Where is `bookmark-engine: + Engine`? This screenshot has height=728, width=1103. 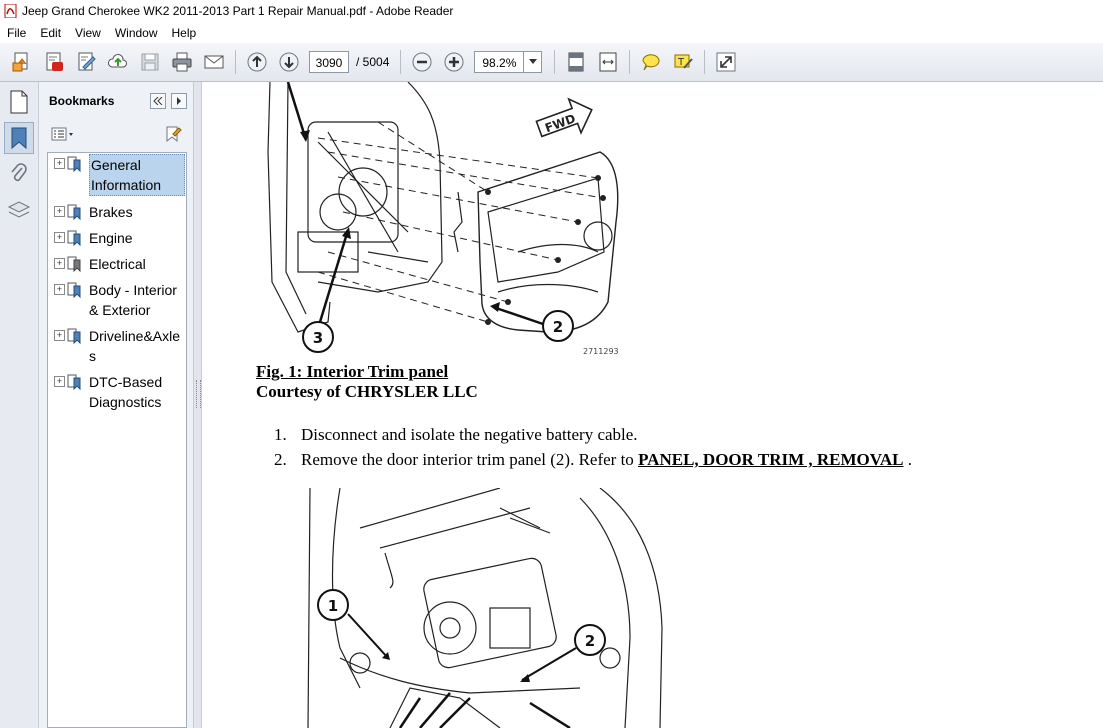 bookmark-engine: + Engine is located at coordinates (117, 238).